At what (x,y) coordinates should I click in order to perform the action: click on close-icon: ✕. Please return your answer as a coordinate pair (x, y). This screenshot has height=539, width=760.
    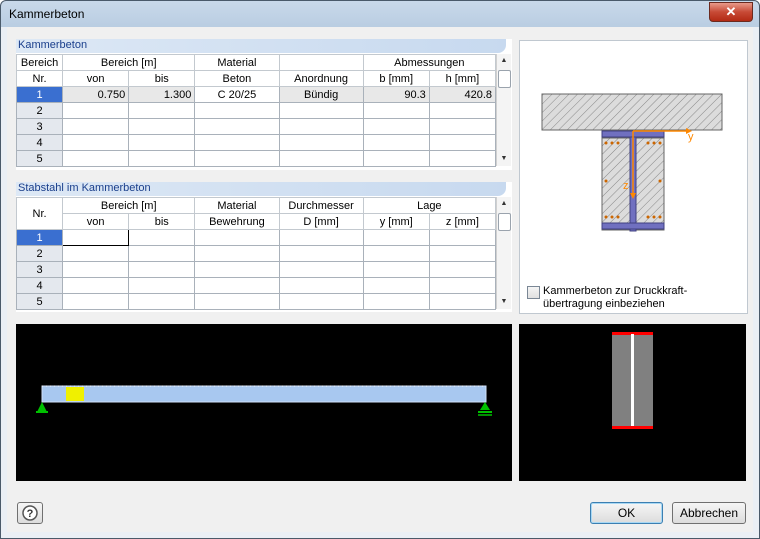
    Looking at the image, I should click on (731, 11).